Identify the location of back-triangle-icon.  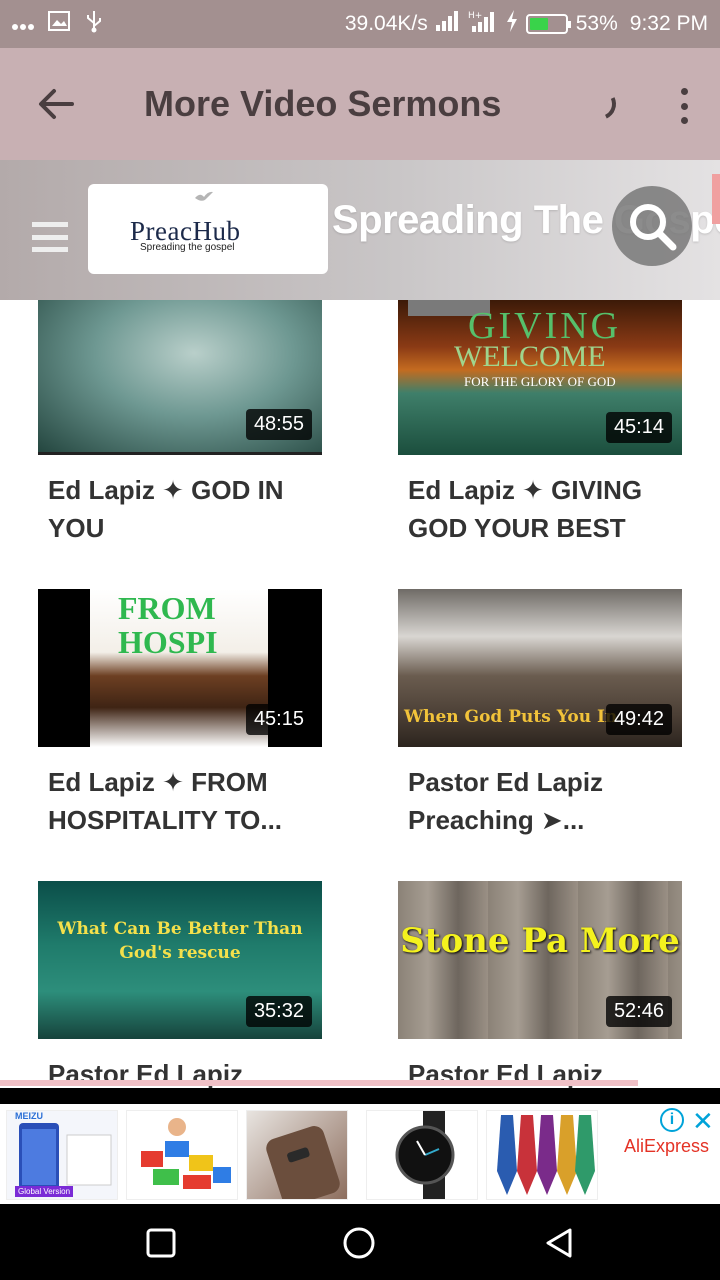
(559, 1243).